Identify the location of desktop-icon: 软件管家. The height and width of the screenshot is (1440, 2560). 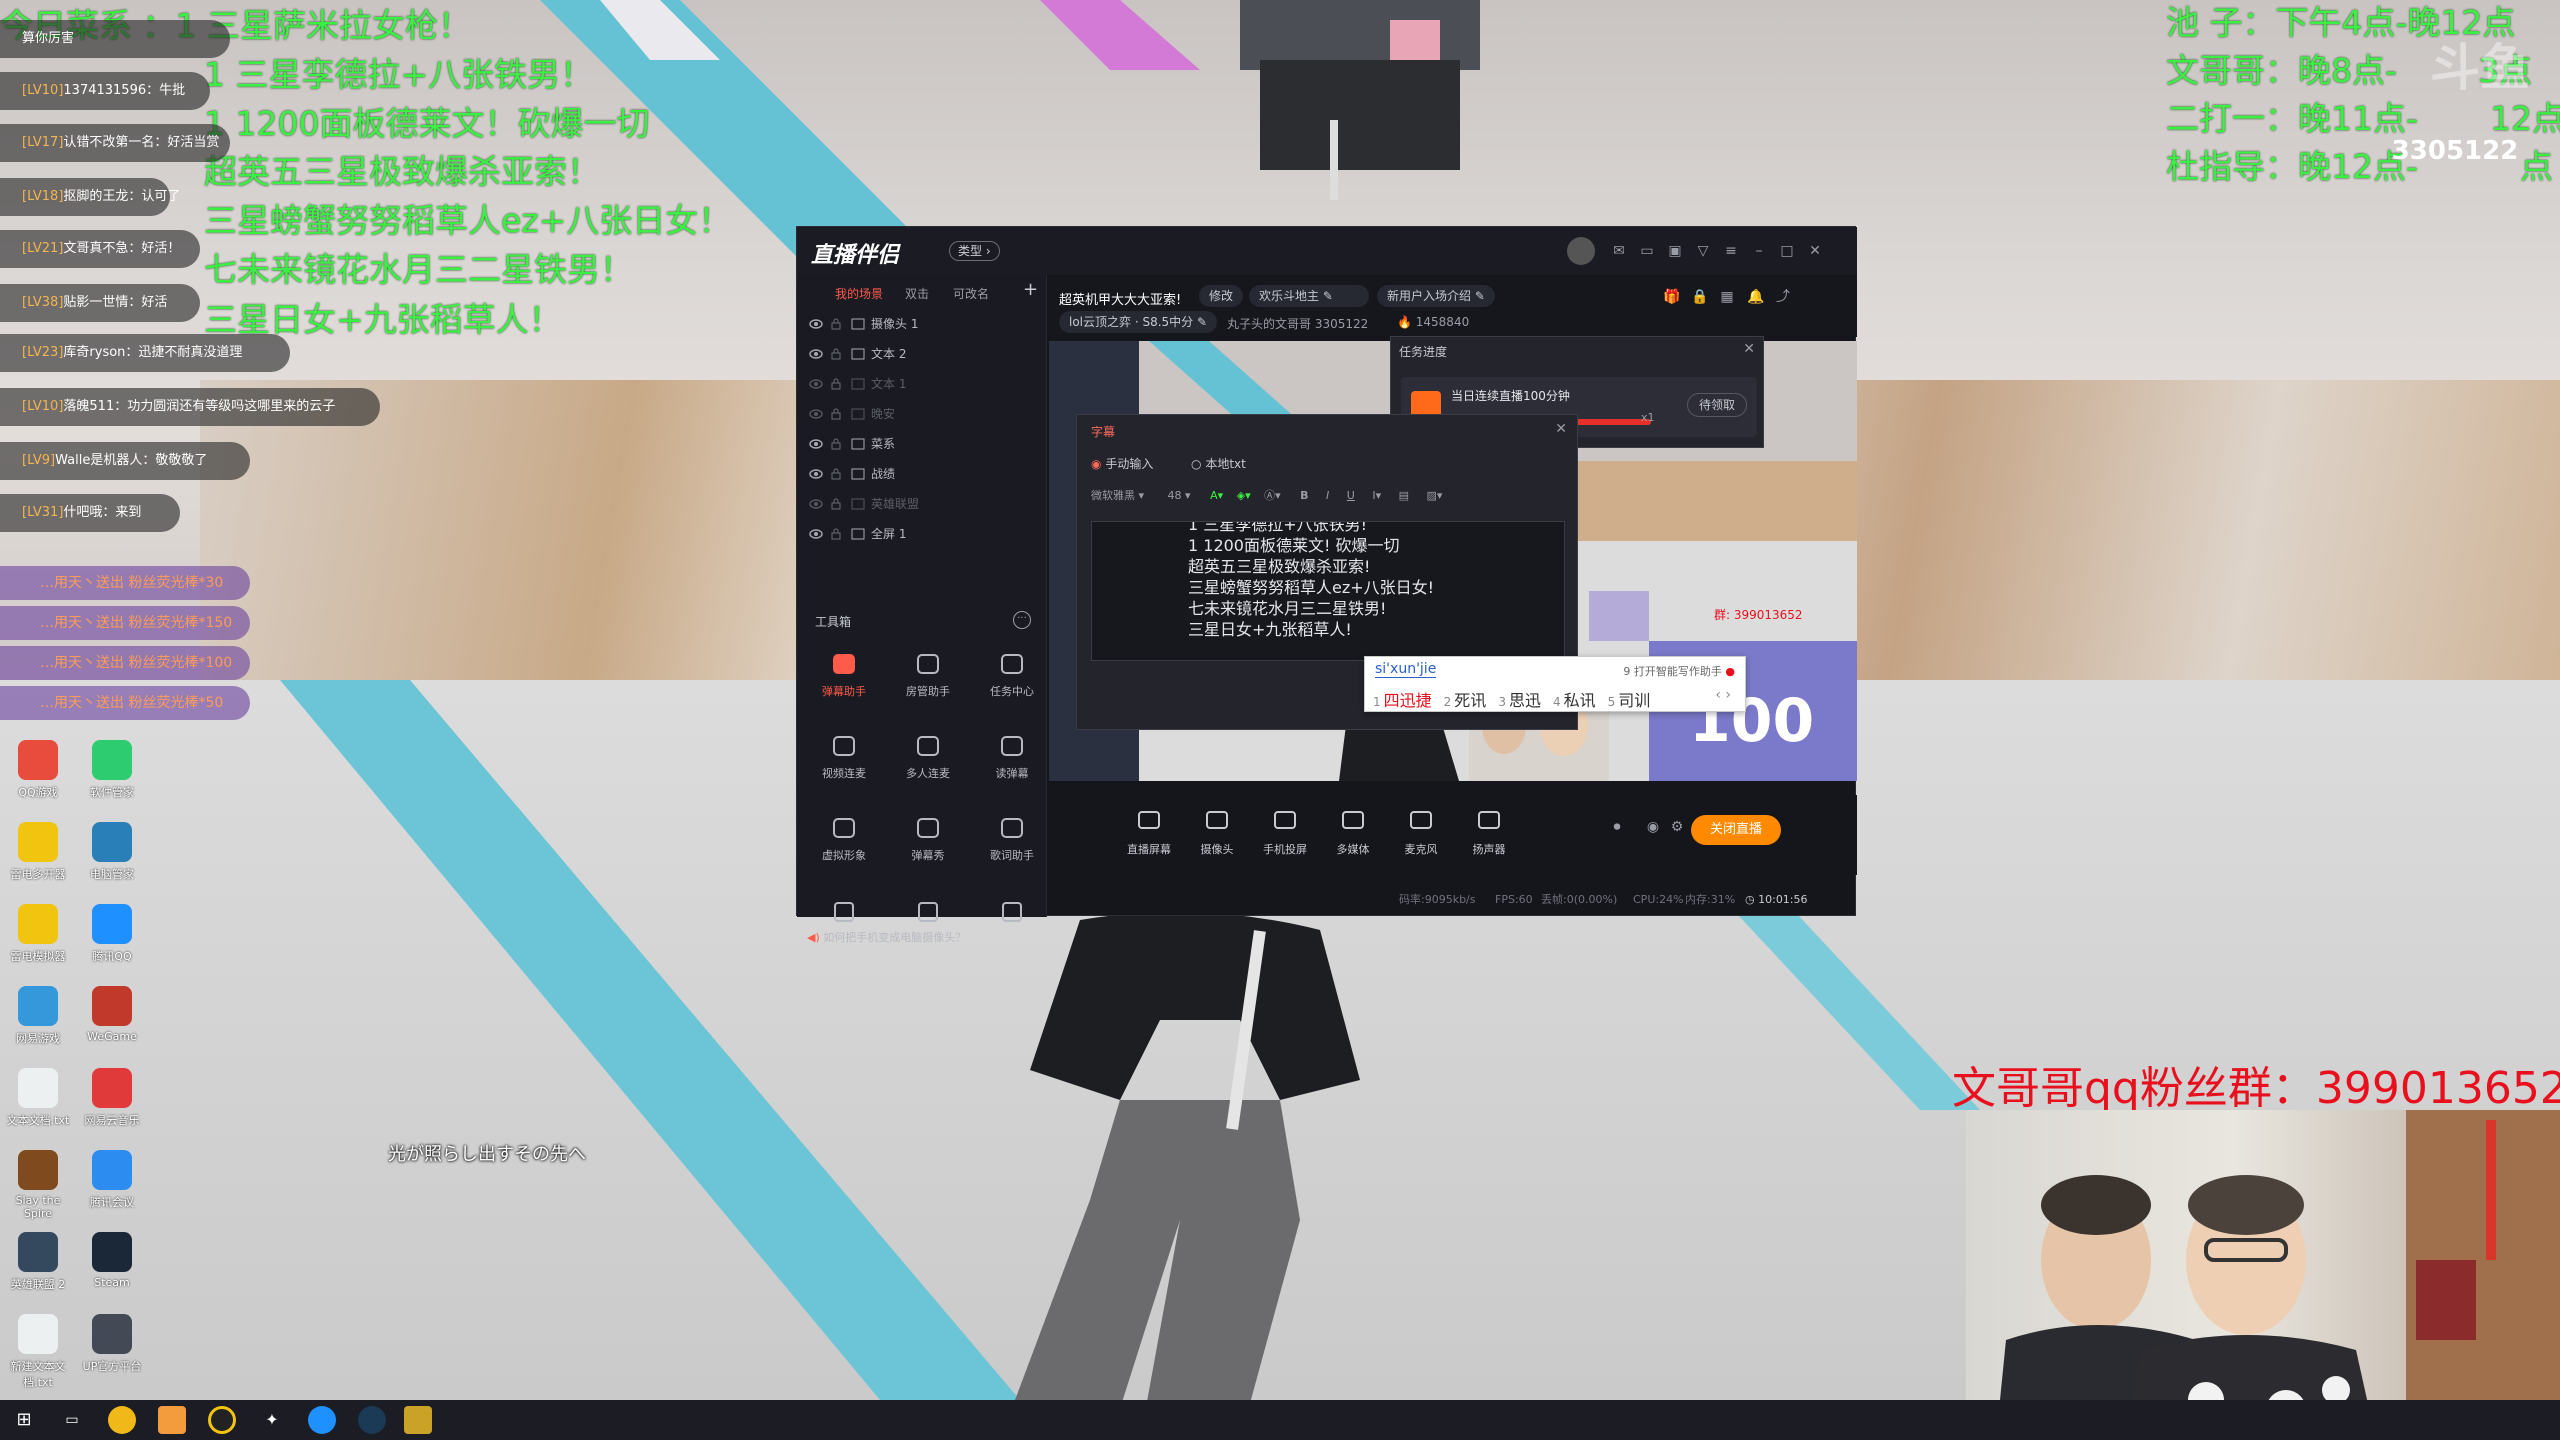
(112, 770).